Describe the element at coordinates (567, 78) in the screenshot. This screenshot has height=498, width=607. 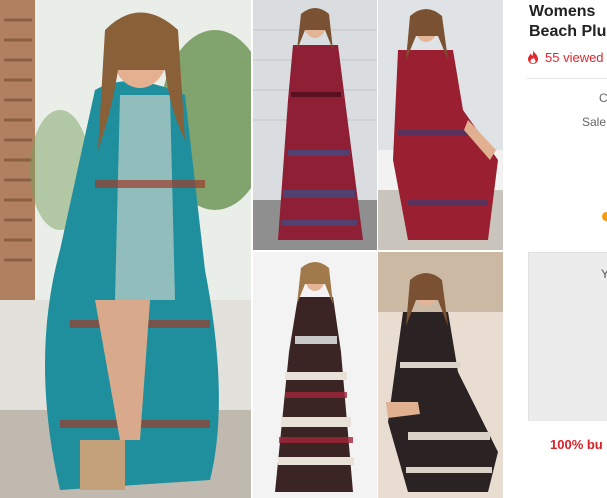
I see `divider` at that location.